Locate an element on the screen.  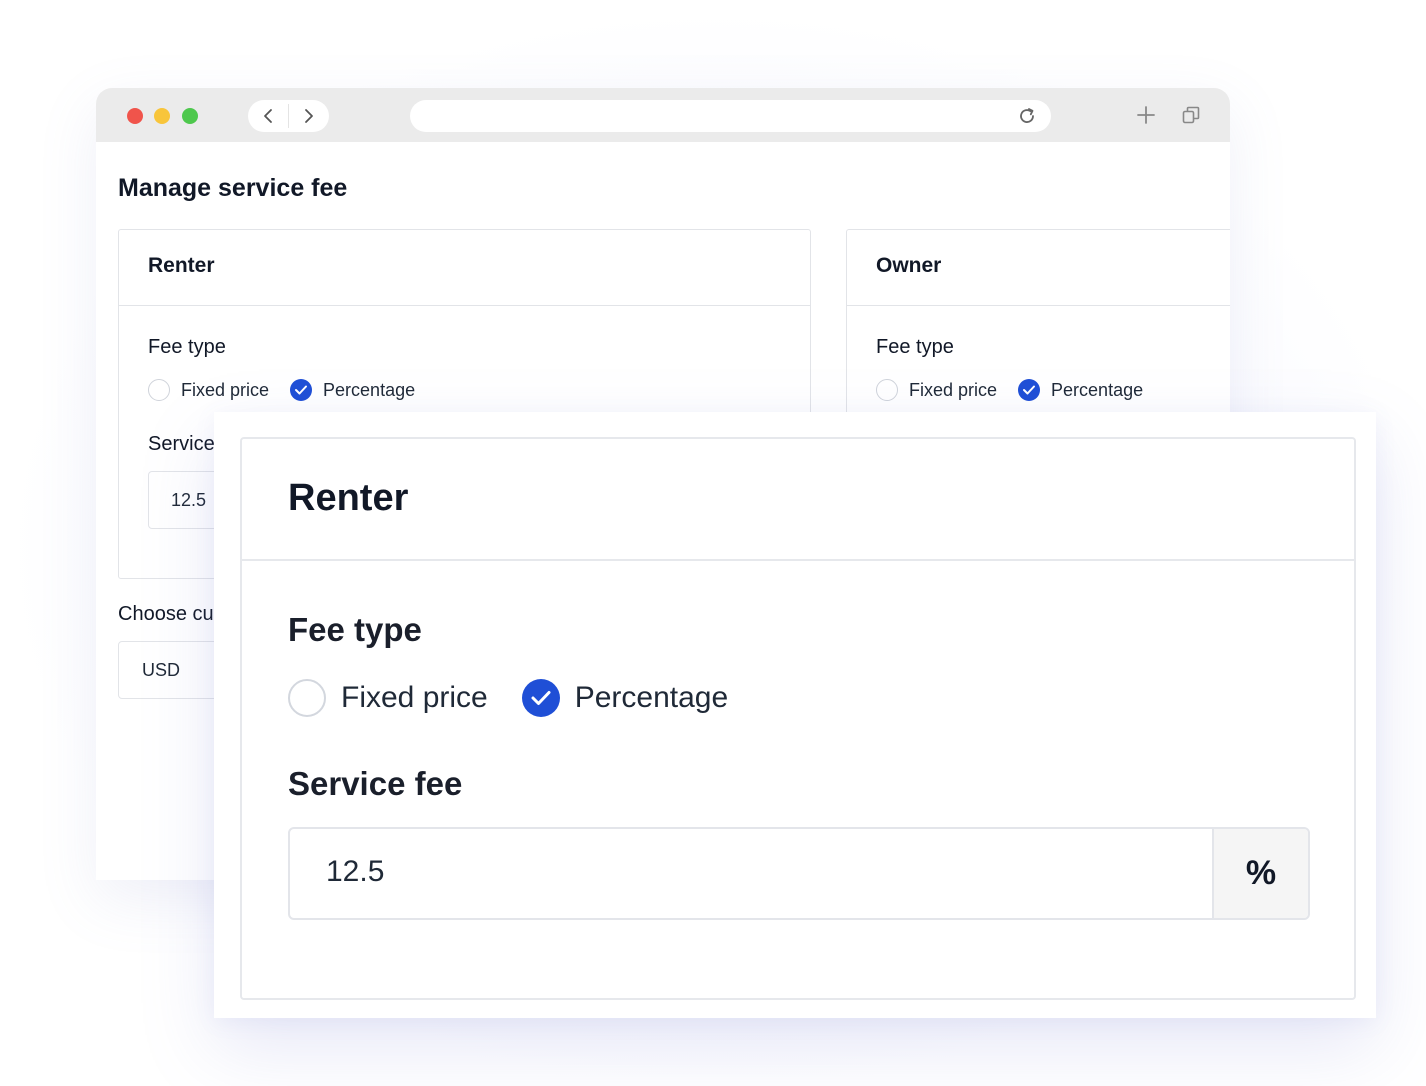
renter-fixed-price-label: Fixed price is located at coordinates (225, 389).